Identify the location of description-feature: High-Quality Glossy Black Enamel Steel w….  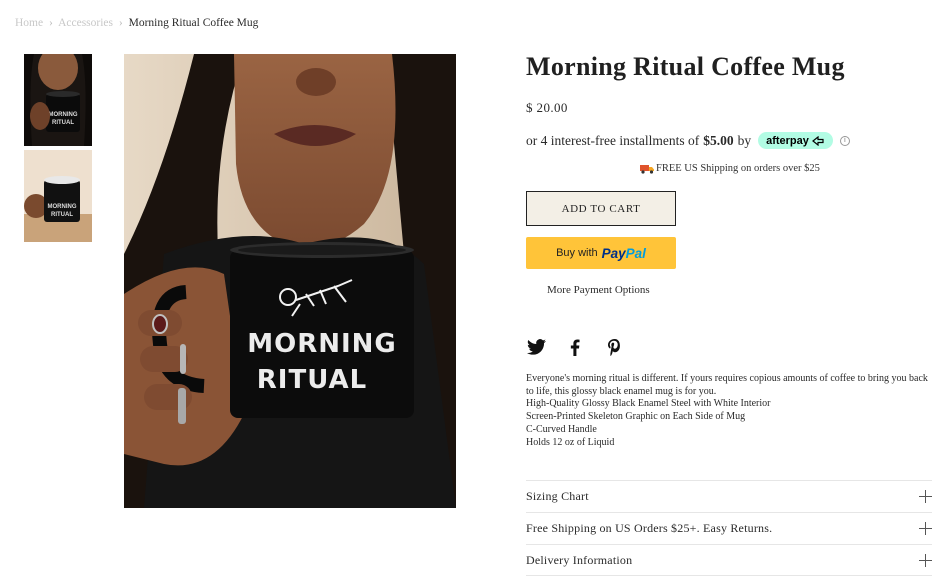
(648, 404).